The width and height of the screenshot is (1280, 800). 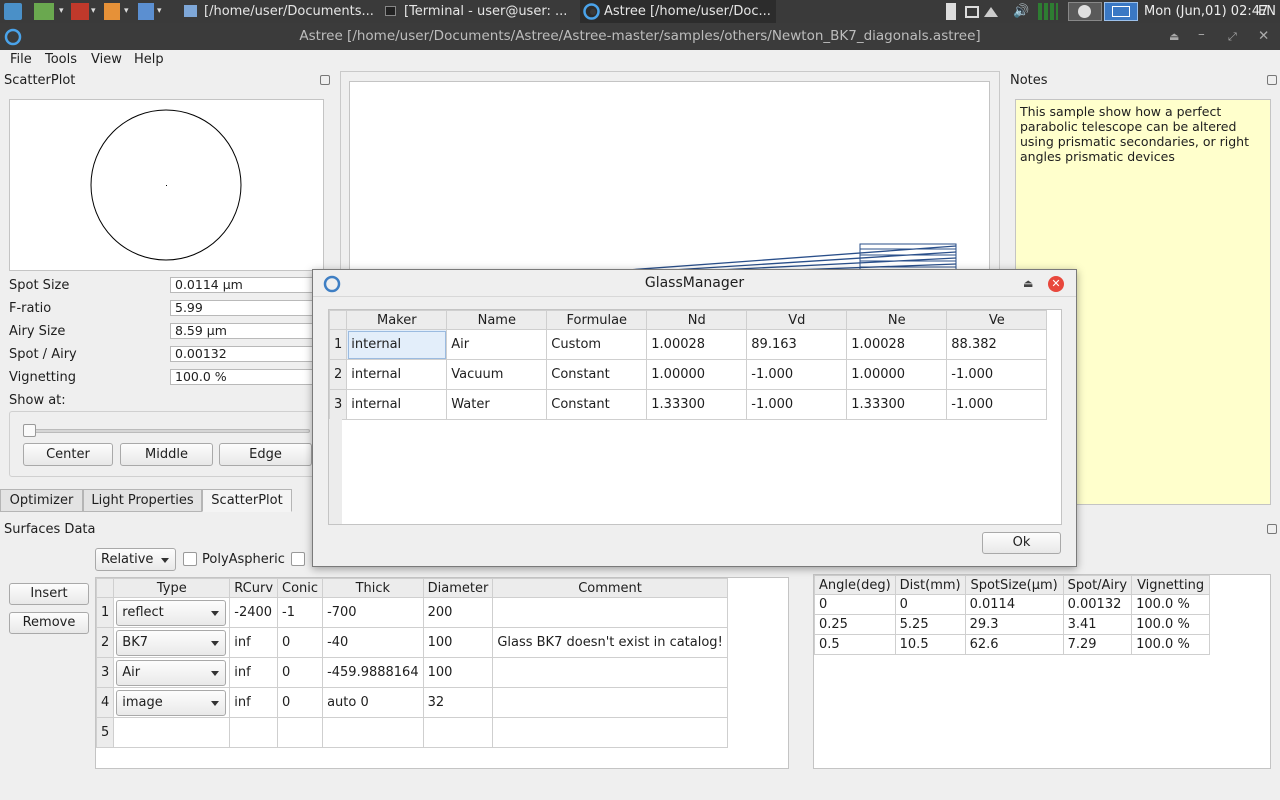 What do you see at coordinates (373, 588) in the screenshot?
I see `column-header-thick: Thick` at bounding box center [373, 588].